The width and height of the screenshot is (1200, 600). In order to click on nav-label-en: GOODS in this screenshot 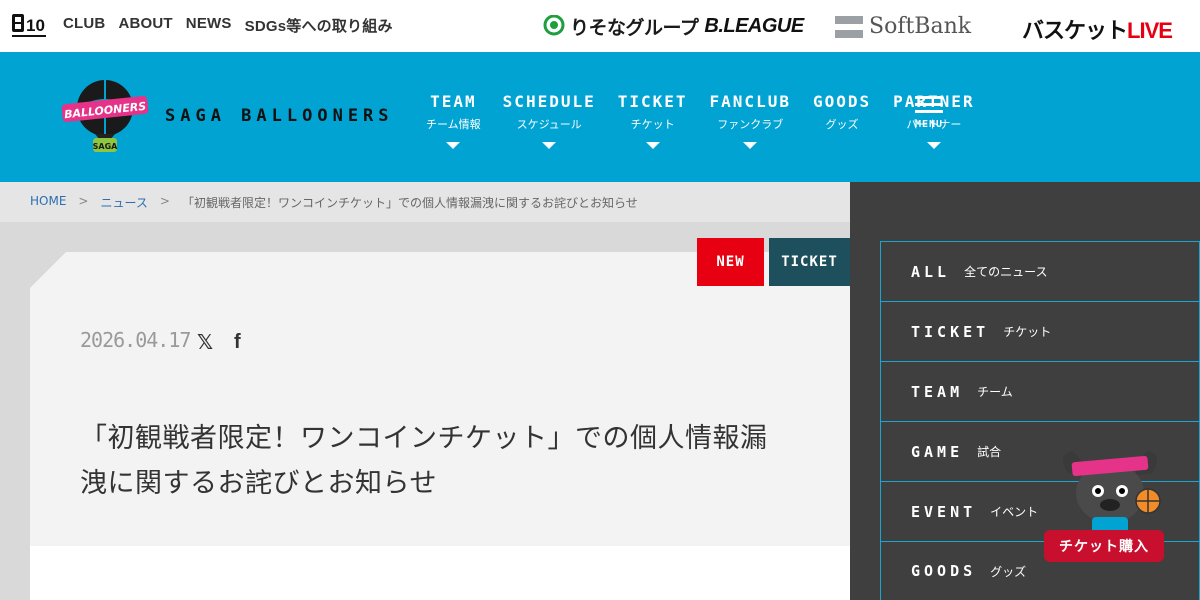, I will do `click(842, 101)`.